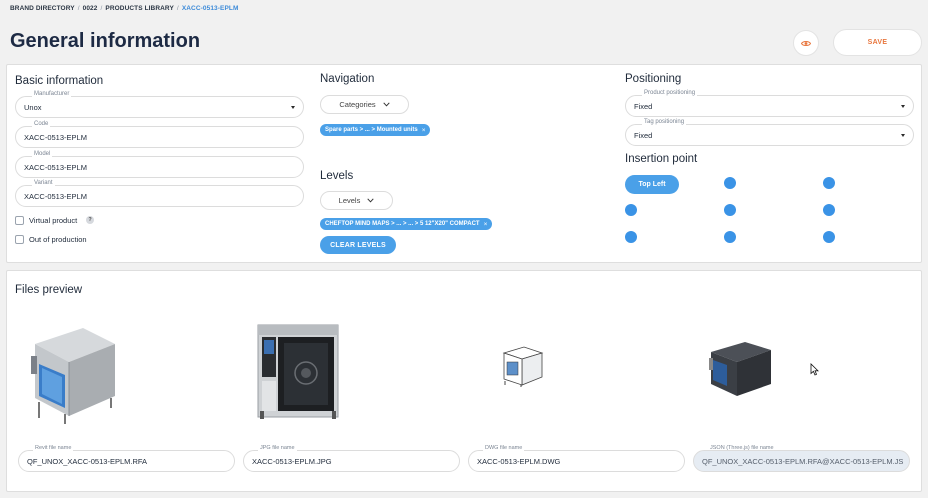 This screenshot has width=928, height=498. What do you see at coordinates (298, 371) in the screenshot?
I see `jpg-preview-image` at bounding box center [298, 371].